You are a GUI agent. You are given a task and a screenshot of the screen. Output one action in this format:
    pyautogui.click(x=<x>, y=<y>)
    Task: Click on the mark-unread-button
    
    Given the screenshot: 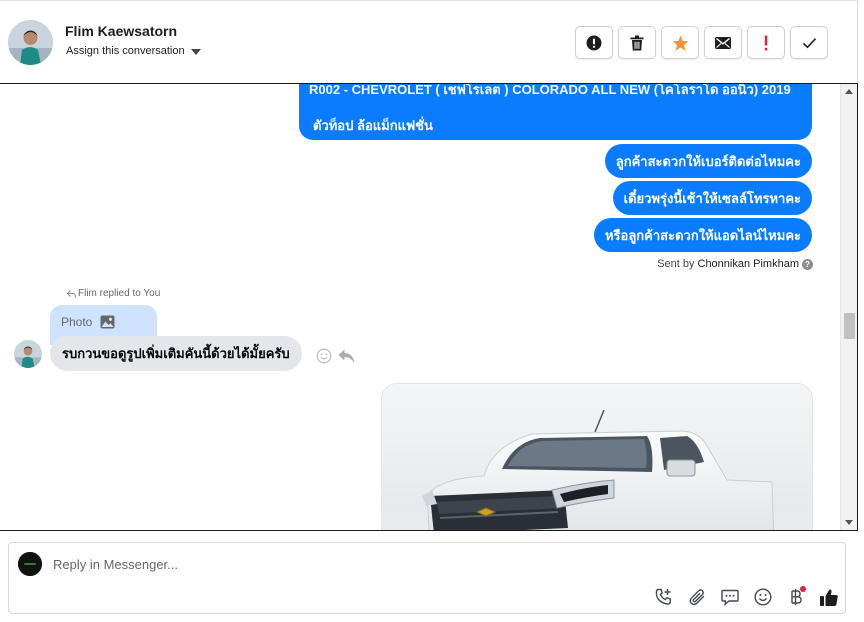 What is the action you would take?
    pyautogui.click(x=723, y=42)
    